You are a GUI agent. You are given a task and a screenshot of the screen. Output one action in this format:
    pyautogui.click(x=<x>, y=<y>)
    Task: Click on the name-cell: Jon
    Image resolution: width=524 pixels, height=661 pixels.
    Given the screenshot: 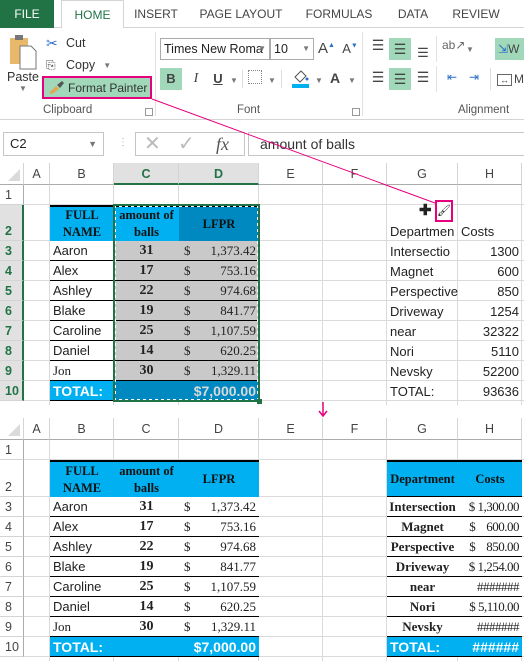 What is the action you would take?
    pyautogui.click(x=82, y=627)
    